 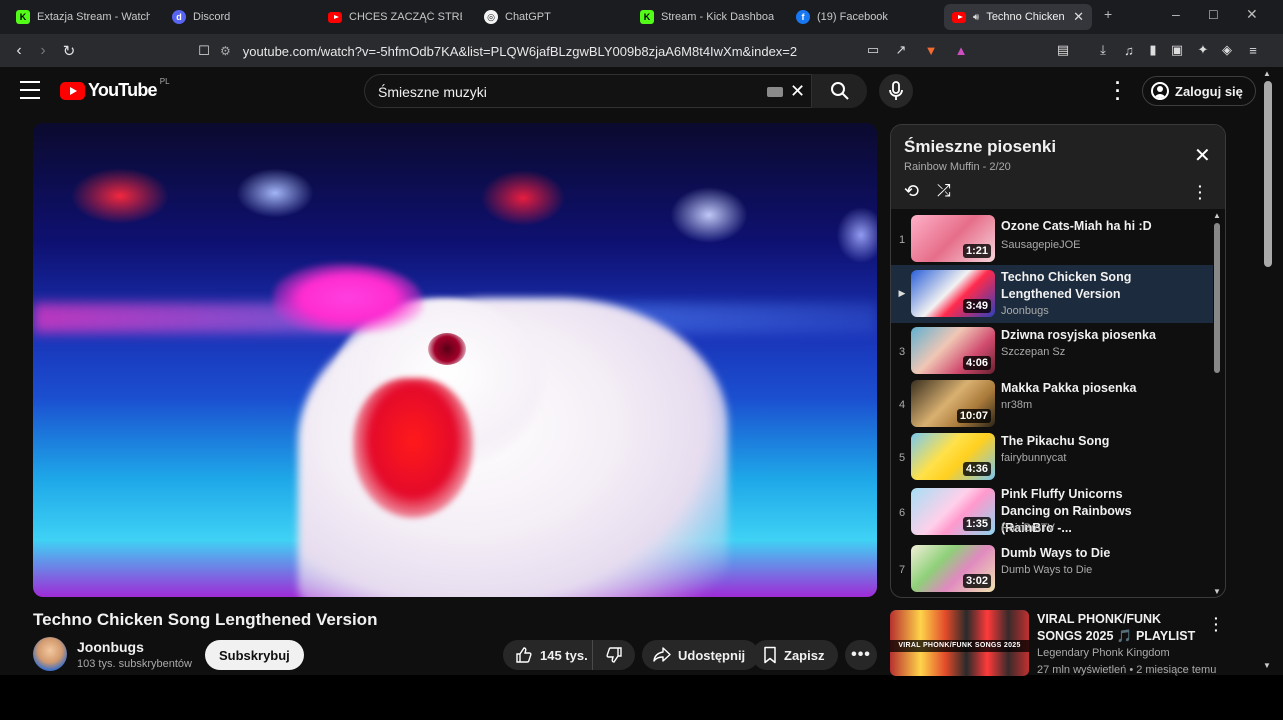 What do you see at coordinates (93, 17) in the screenshot?
I see `tab-label: Extazja Stream - Watch Li` at bounding box center [93, 17].